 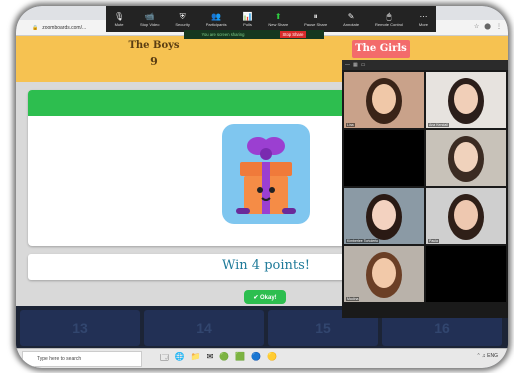 What do you see at coordinates (266, 174) in the screenshot?
I see `gift-box-icon` at bounding box center [266, 174].